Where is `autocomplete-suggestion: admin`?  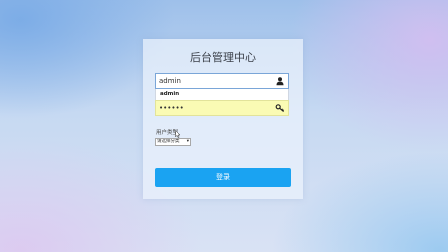
autocomplete-suggestion: admin is located at coordinates (222, 94).